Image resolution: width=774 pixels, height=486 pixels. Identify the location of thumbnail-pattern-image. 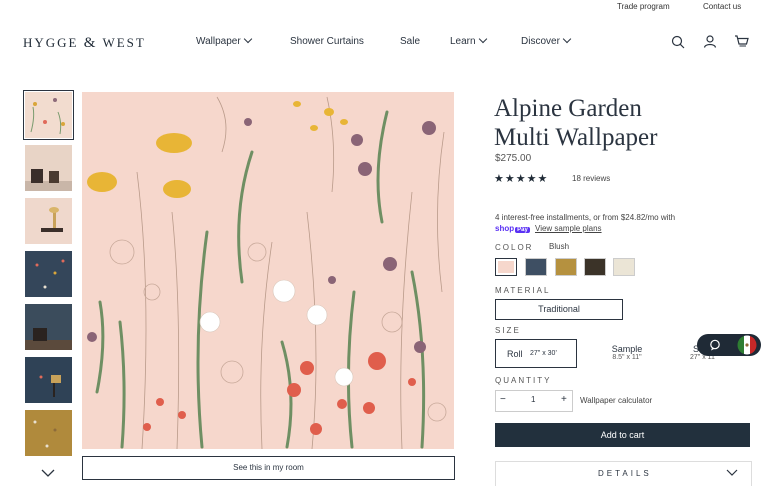
(48, 115).